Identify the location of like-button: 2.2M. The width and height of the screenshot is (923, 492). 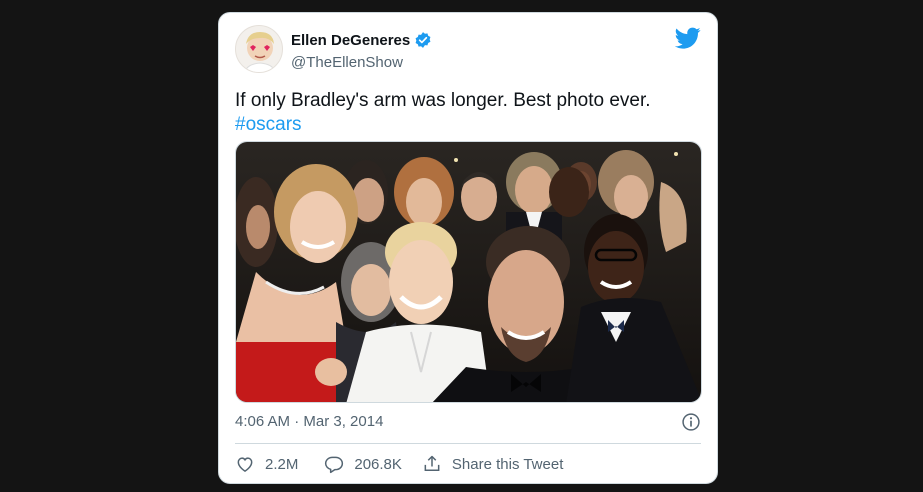
(266, 464).